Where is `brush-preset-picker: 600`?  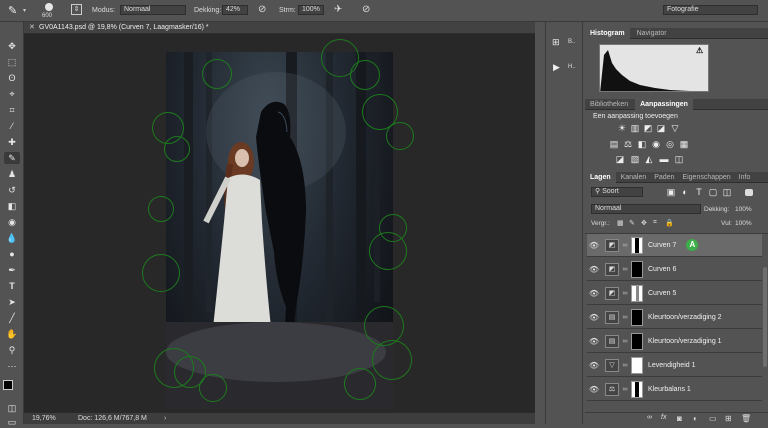 brush-preset-picker: 600 is located at coordinates (49, 11).